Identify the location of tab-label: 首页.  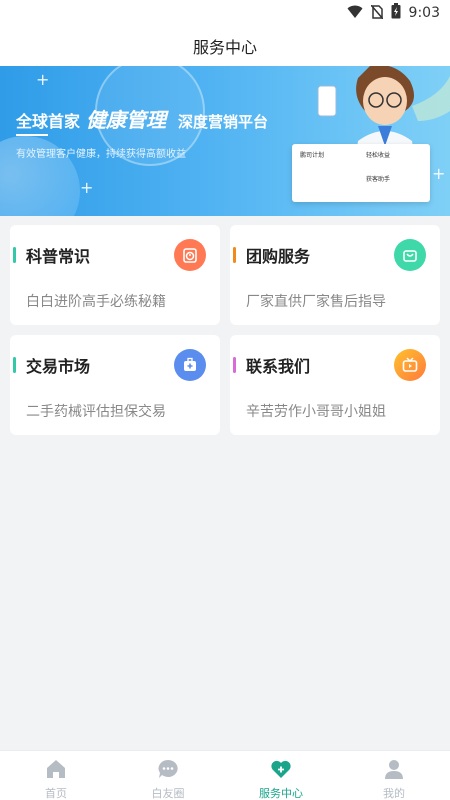
(56, 793).